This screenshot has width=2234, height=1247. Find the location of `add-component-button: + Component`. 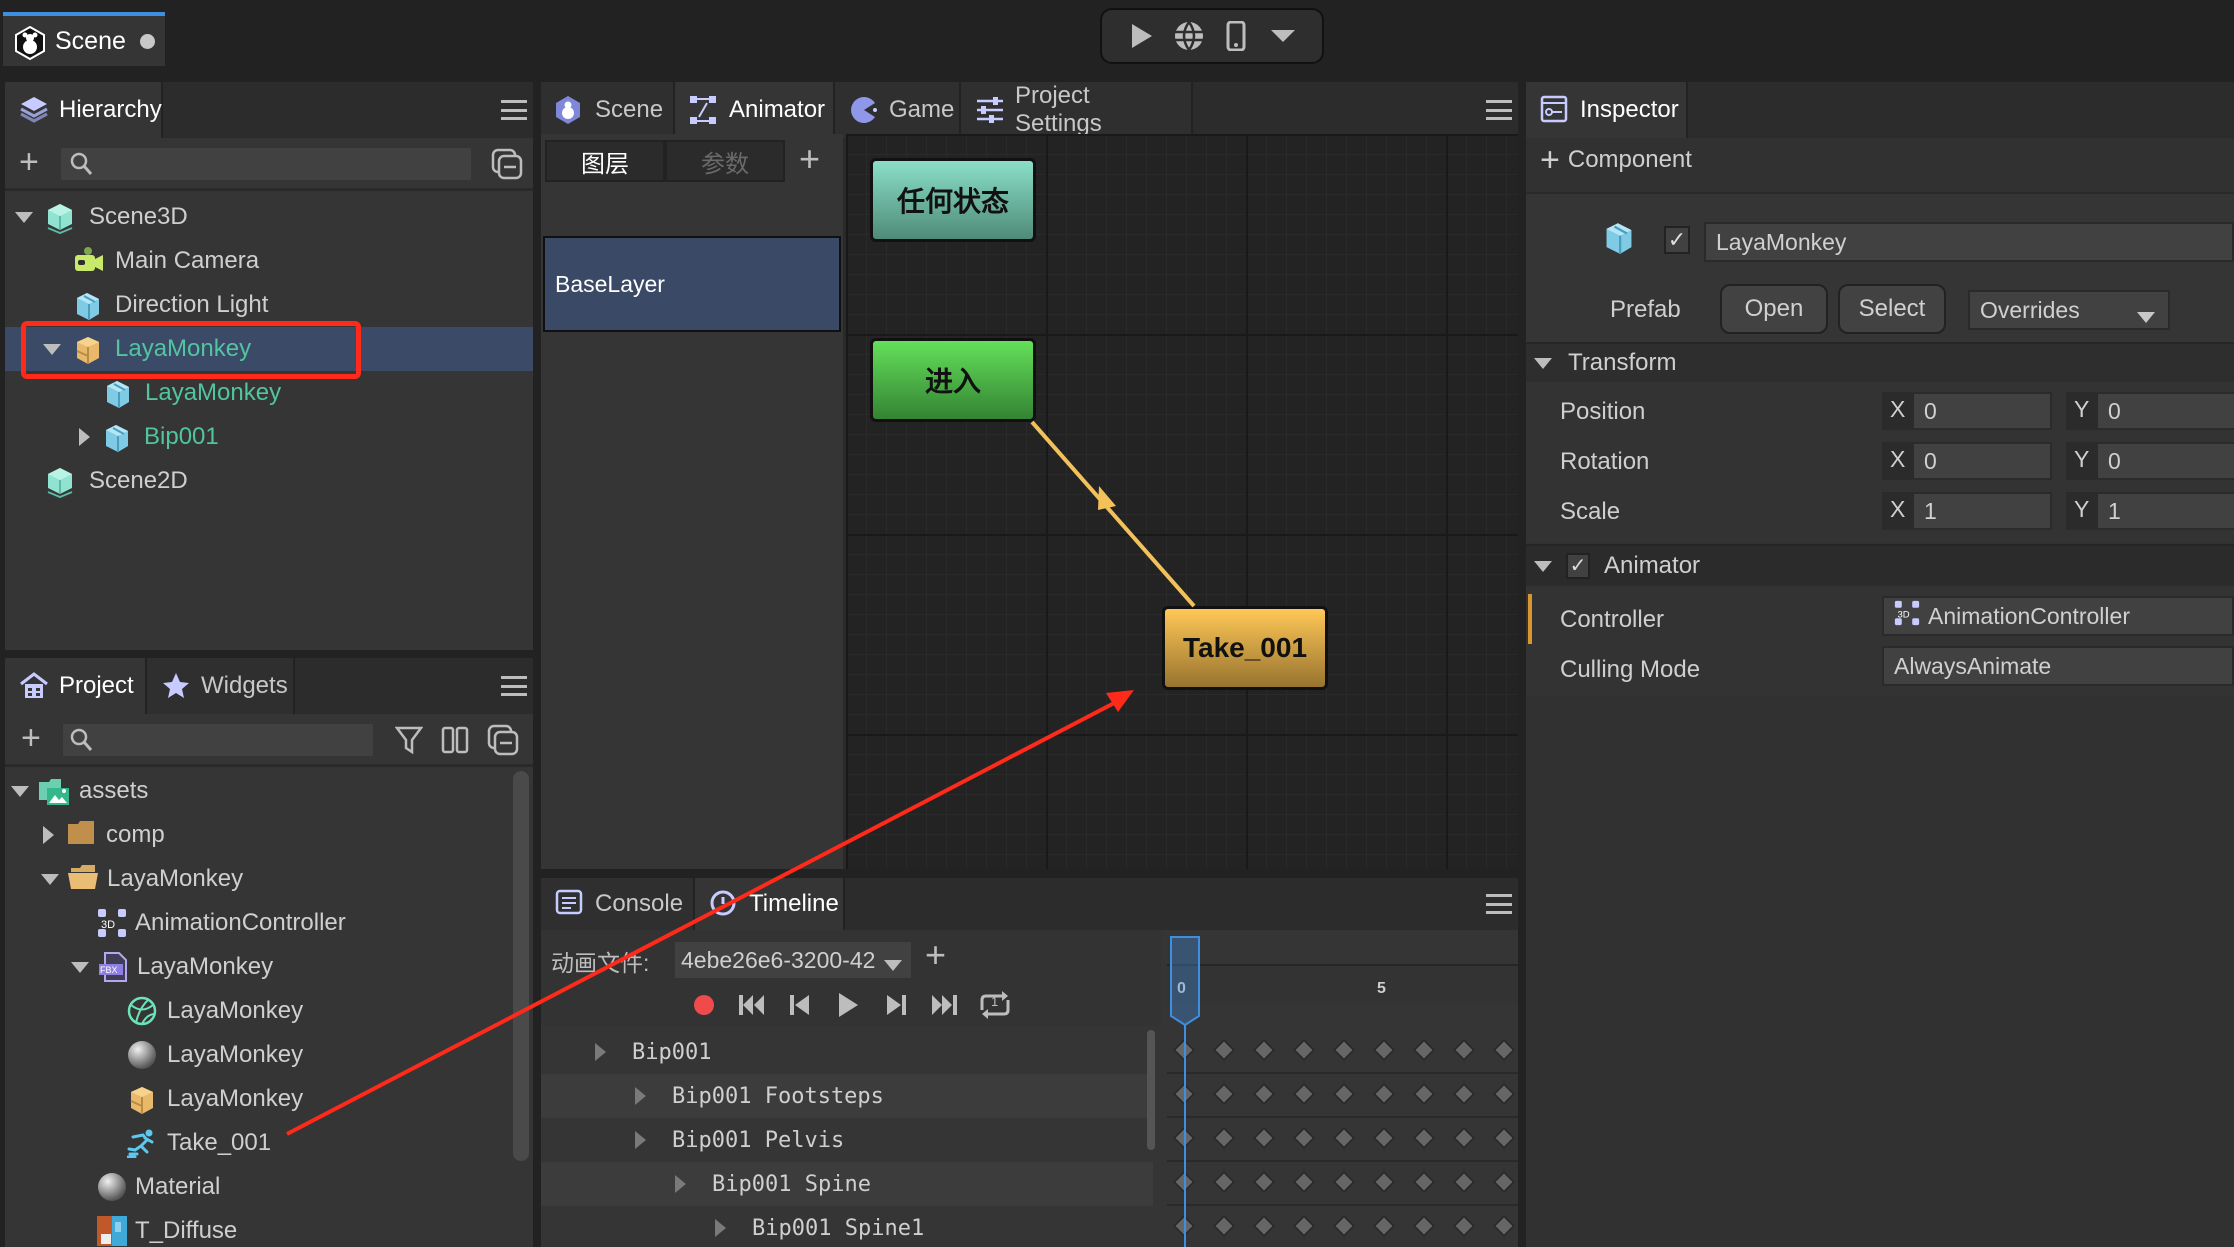

add-component-button: + Component is located at coordinates (1616, 160).